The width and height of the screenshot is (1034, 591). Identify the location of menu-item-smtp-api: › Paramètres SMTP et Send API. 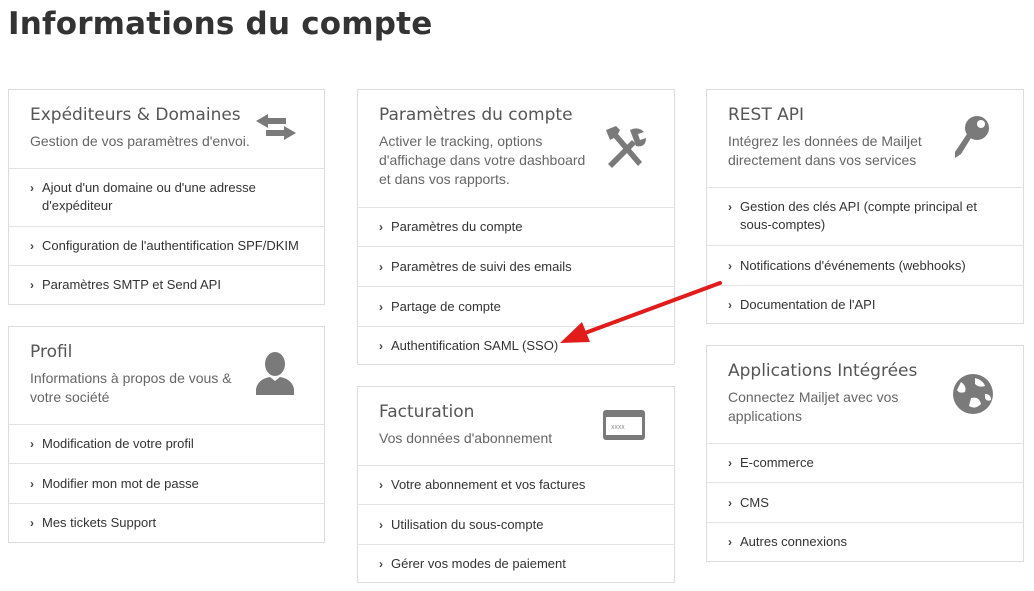
(166, 285).